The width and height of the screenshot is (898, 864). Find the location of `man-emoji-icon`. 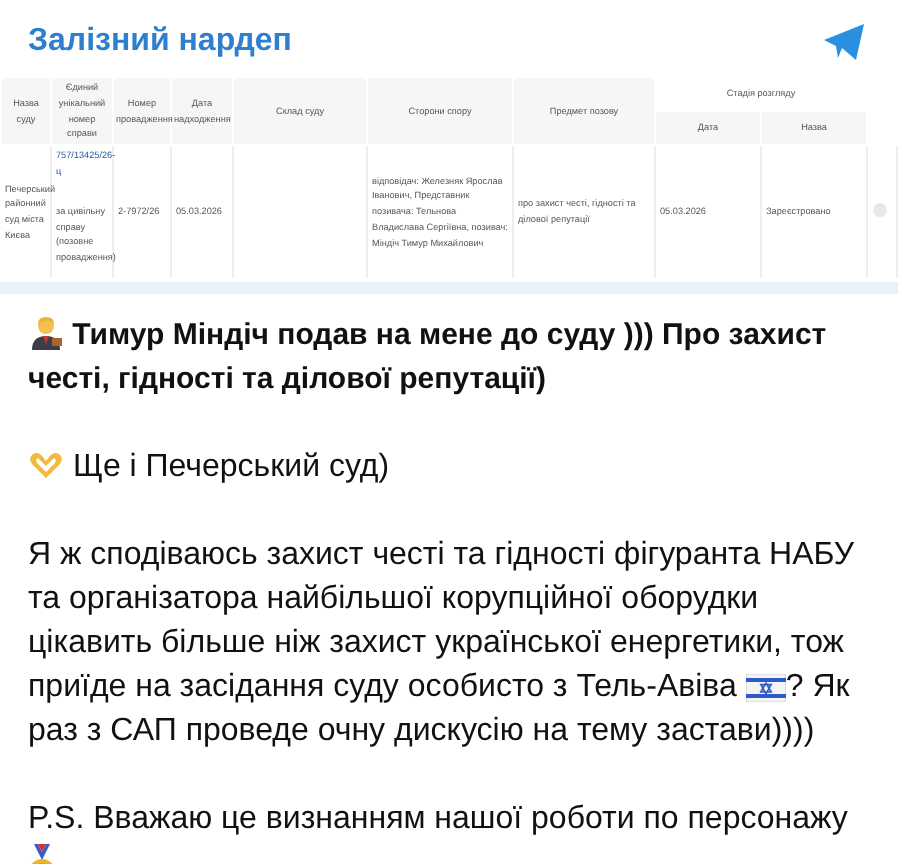

man-emoji-icon is located at coordinates (46, 332).